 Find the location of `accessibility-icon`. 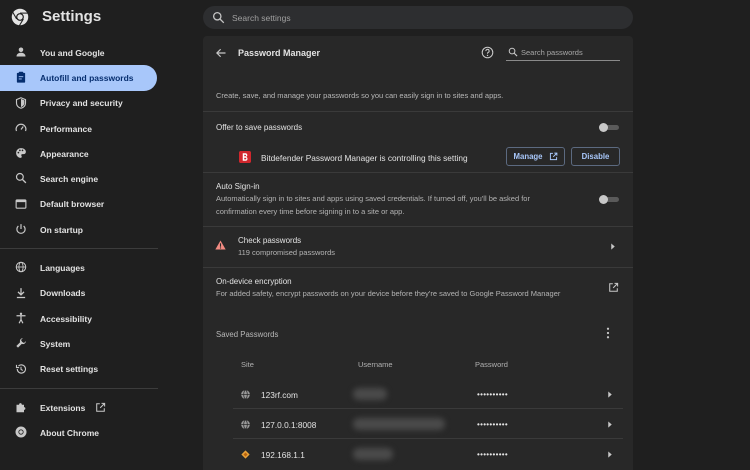

accessibility-icon is located at coordinates (21, 318).